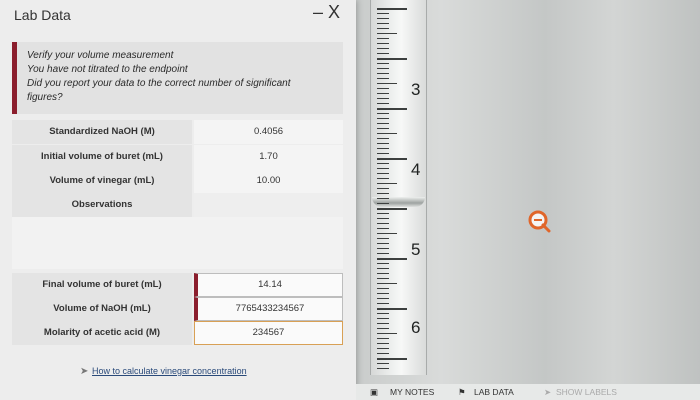  What do you see at coordinates (268, 285) in the screenshot?
I see `final-volume-input: 14.14` at bounding box center [268, 285].